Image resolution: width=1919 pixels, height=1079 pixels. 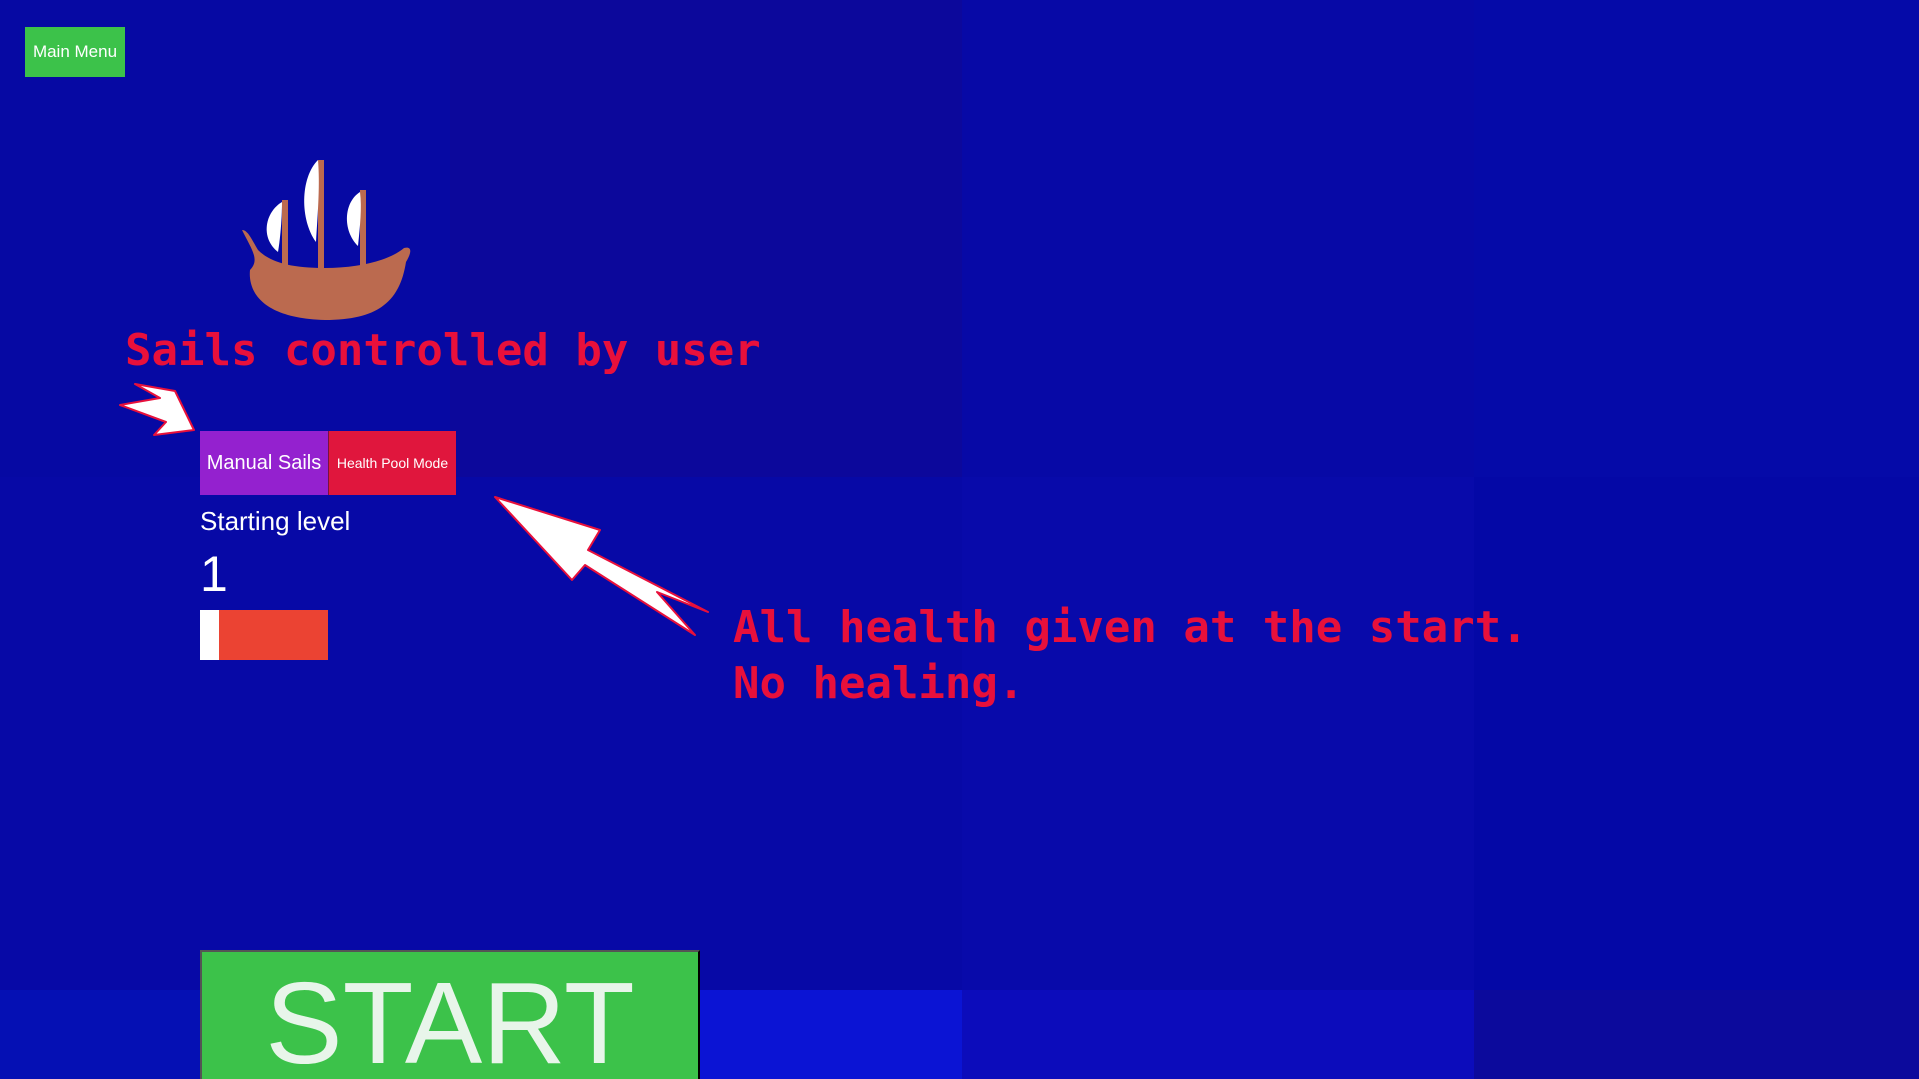 What do you see at coordinates (210, 635) in the screenshot?
I see `slider-fill` at bounding box center [210, 635].